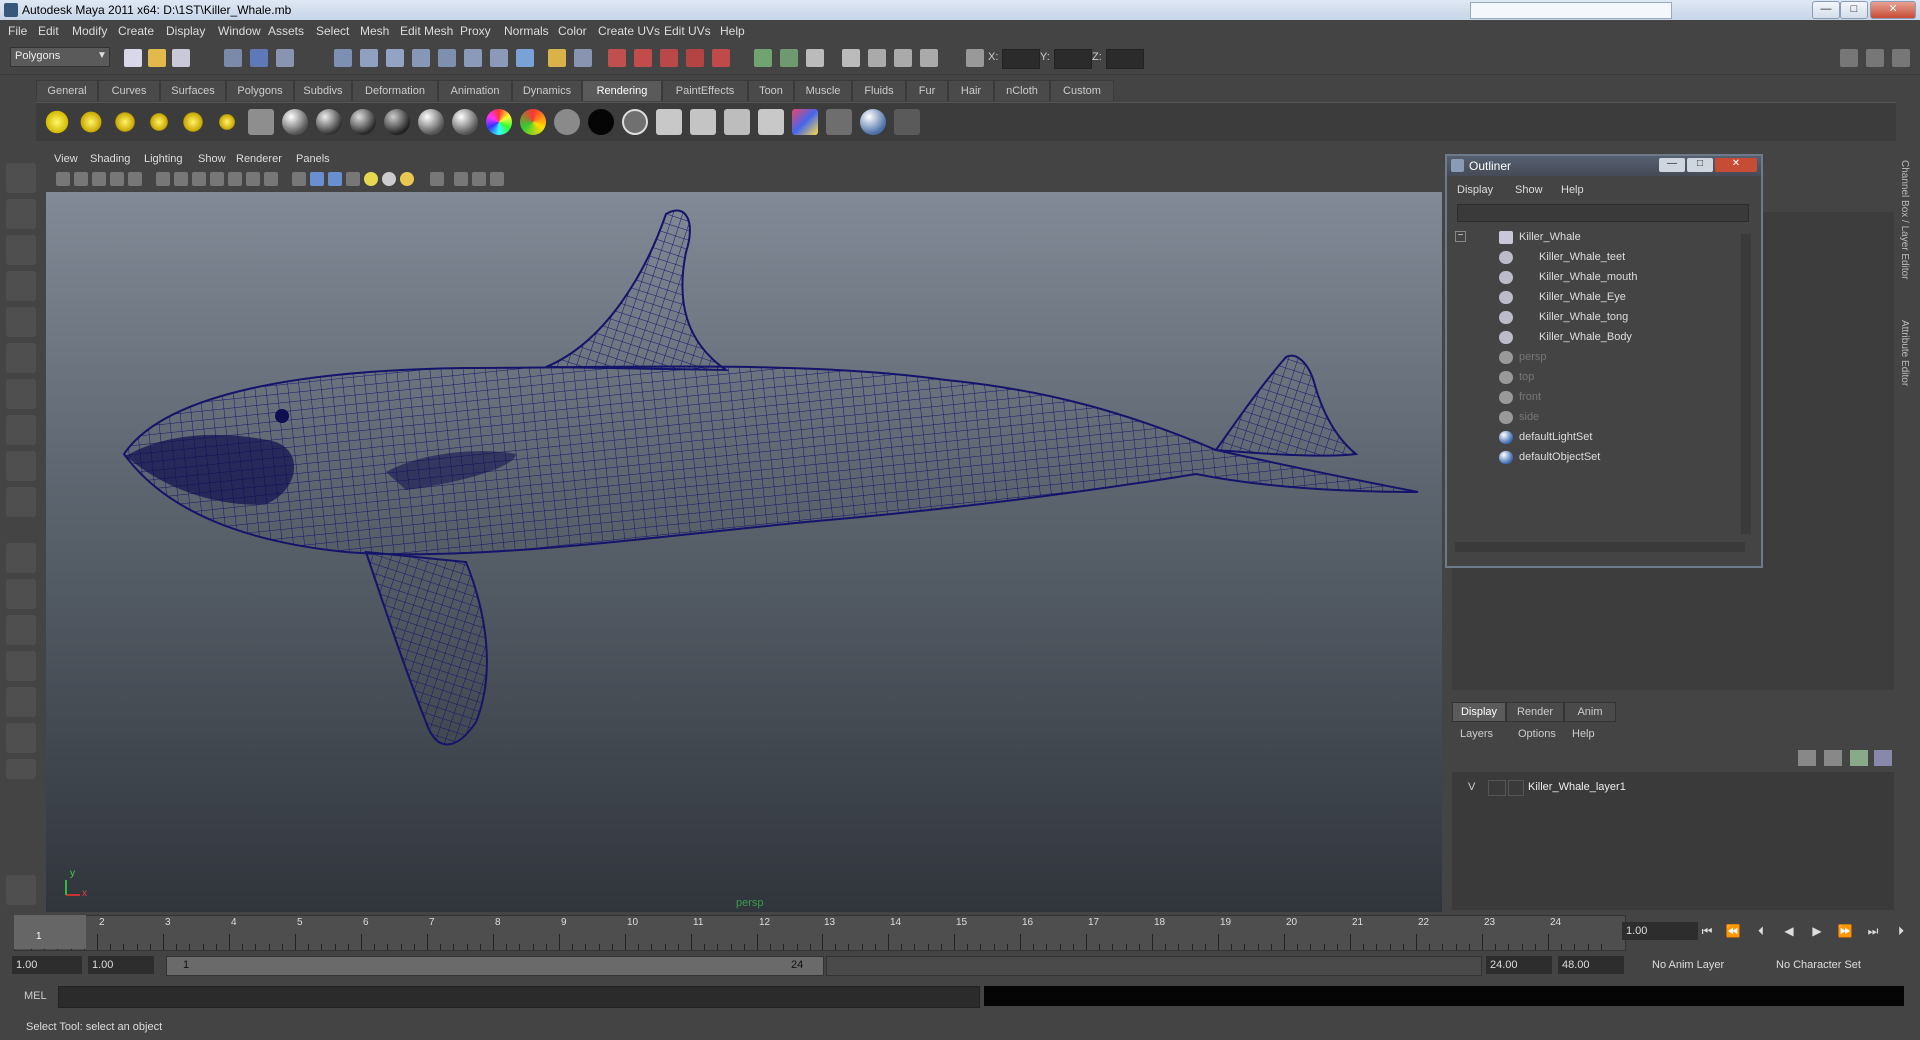 This screenshot has height=1040, width=1920. I want to click on ipr-clapper-icon, so click(703, 122).